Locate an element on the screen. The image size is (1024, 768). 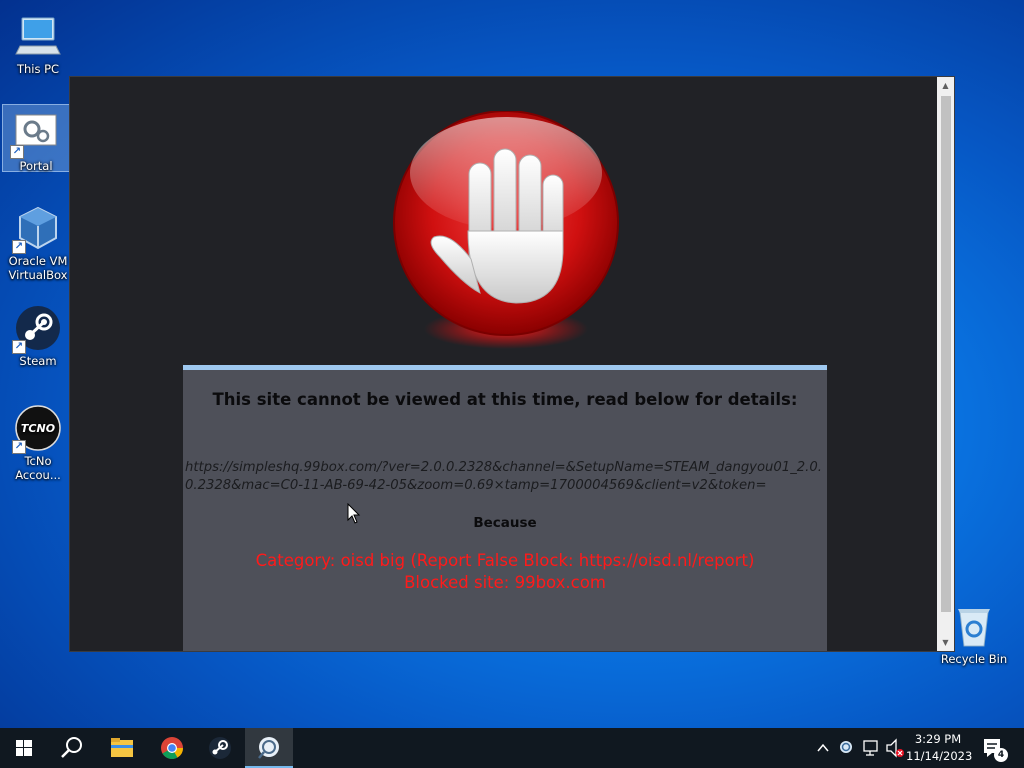
blocked-site: Blocked site: 99box.com is located at coordinates (505, 582).